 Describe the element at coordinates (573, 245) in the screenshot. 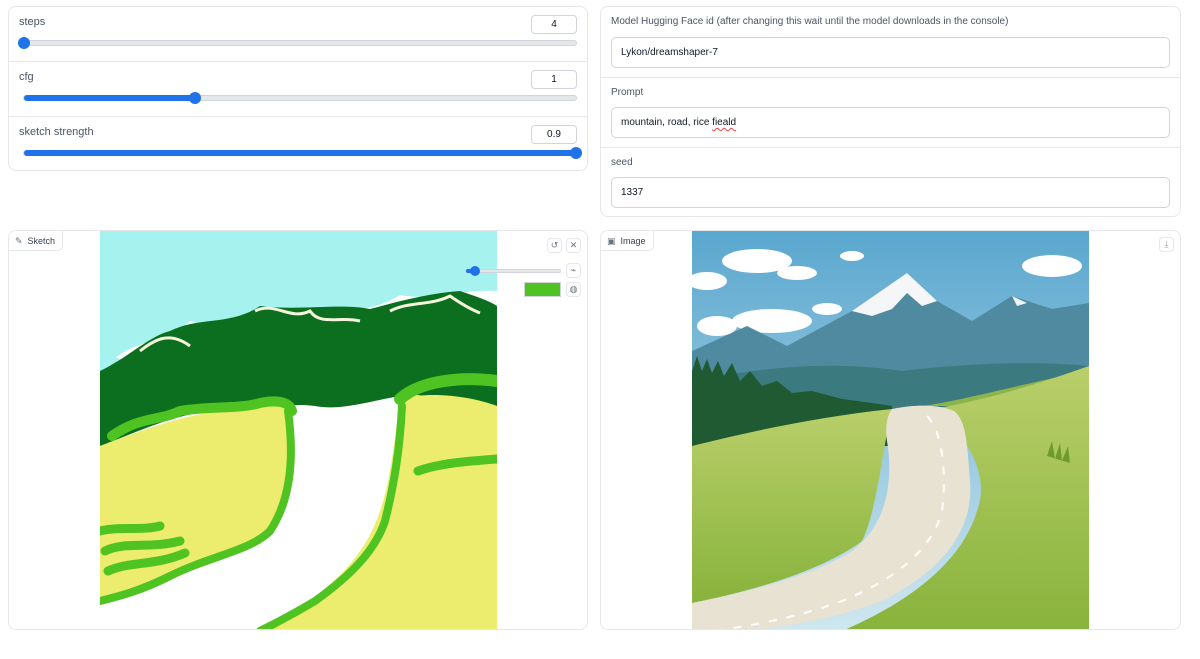

I see `clear-icon: ✕` at that location.